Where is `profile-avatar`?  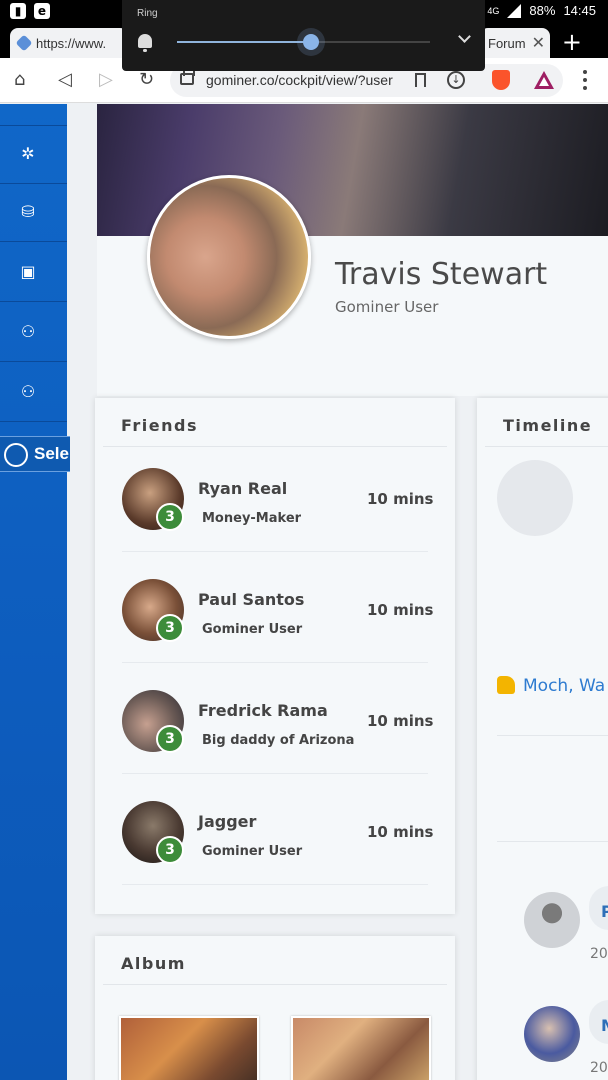
profile-avatar is located at coordinates (229, 257).